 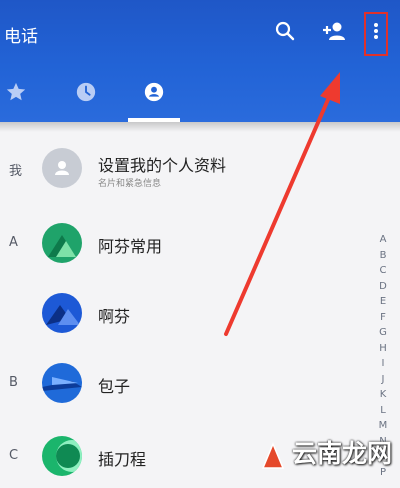 I want to click on profile-title: 设置我的个人资料, so click(x=162, y=165).